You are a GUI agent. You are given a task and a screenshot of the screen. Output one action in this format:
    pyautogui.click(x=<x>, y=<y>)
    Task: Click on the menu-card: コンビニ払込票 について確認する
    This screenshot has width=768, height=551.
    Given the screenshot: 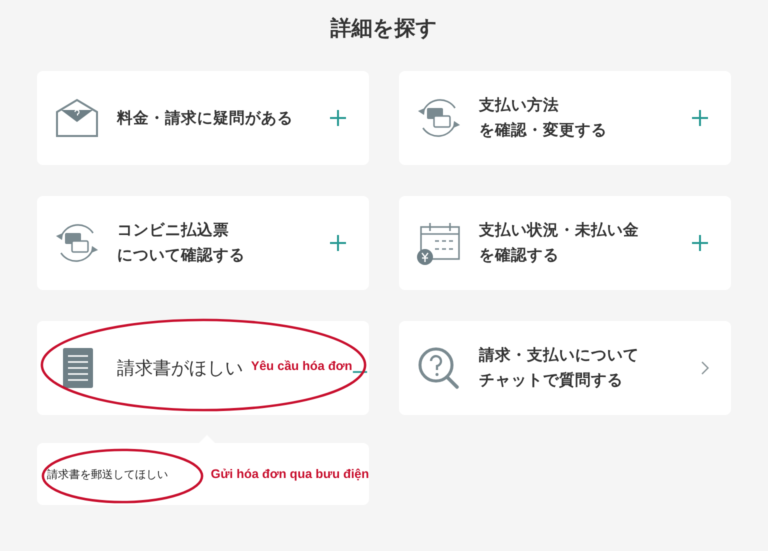 What is the action you would take?
    pyautogui.click(x=203, y=243)
    